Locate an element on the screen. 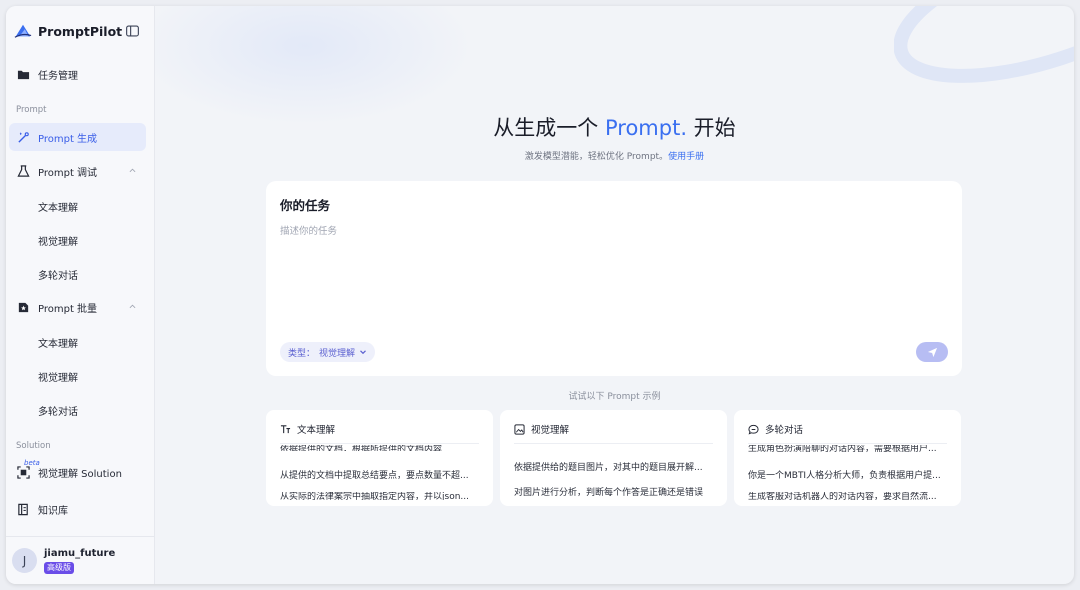  sidebar-toggle-icon is located at coordinates (132, 31).